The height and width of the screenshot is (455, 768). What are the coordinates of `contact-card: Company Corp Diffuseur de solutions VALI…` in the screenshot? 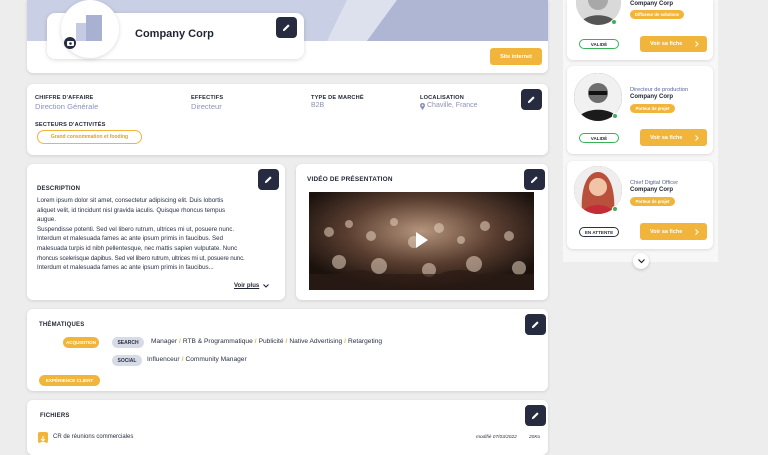 It's located at (640, 30).